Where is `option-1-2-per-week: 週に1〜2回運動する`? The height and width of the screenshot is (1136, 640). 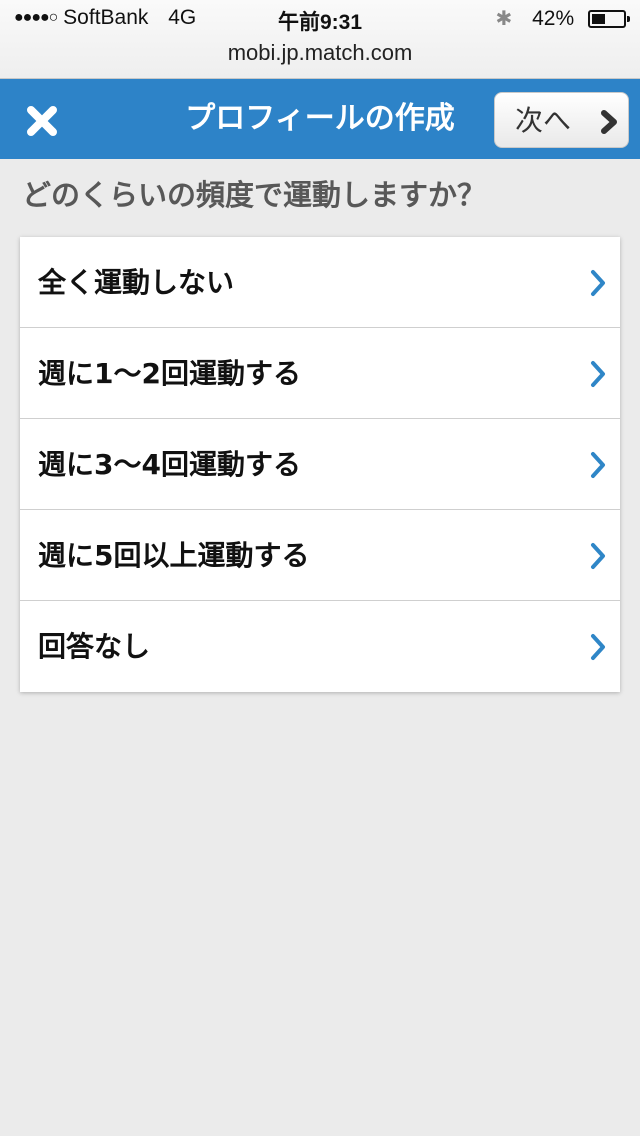
option-1-2-per-week: 週に1〜2回運動する is located at coordinates (320, 373).